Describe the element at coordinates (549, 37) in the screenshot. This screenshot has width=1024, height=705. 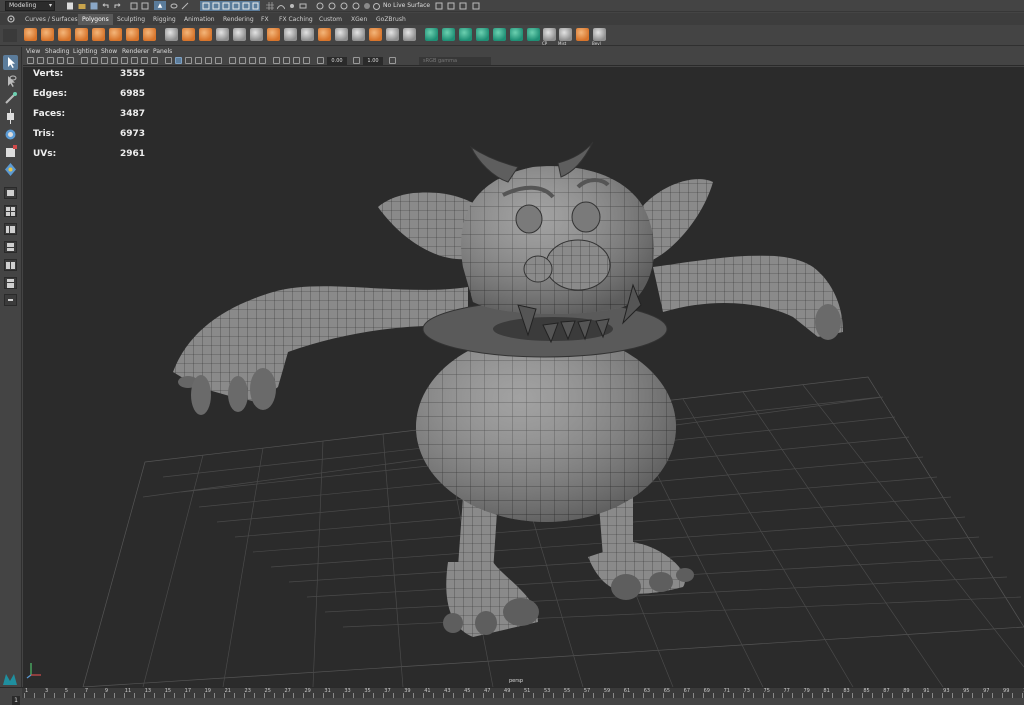
I see `custom-cp-icon: CP` at that location.